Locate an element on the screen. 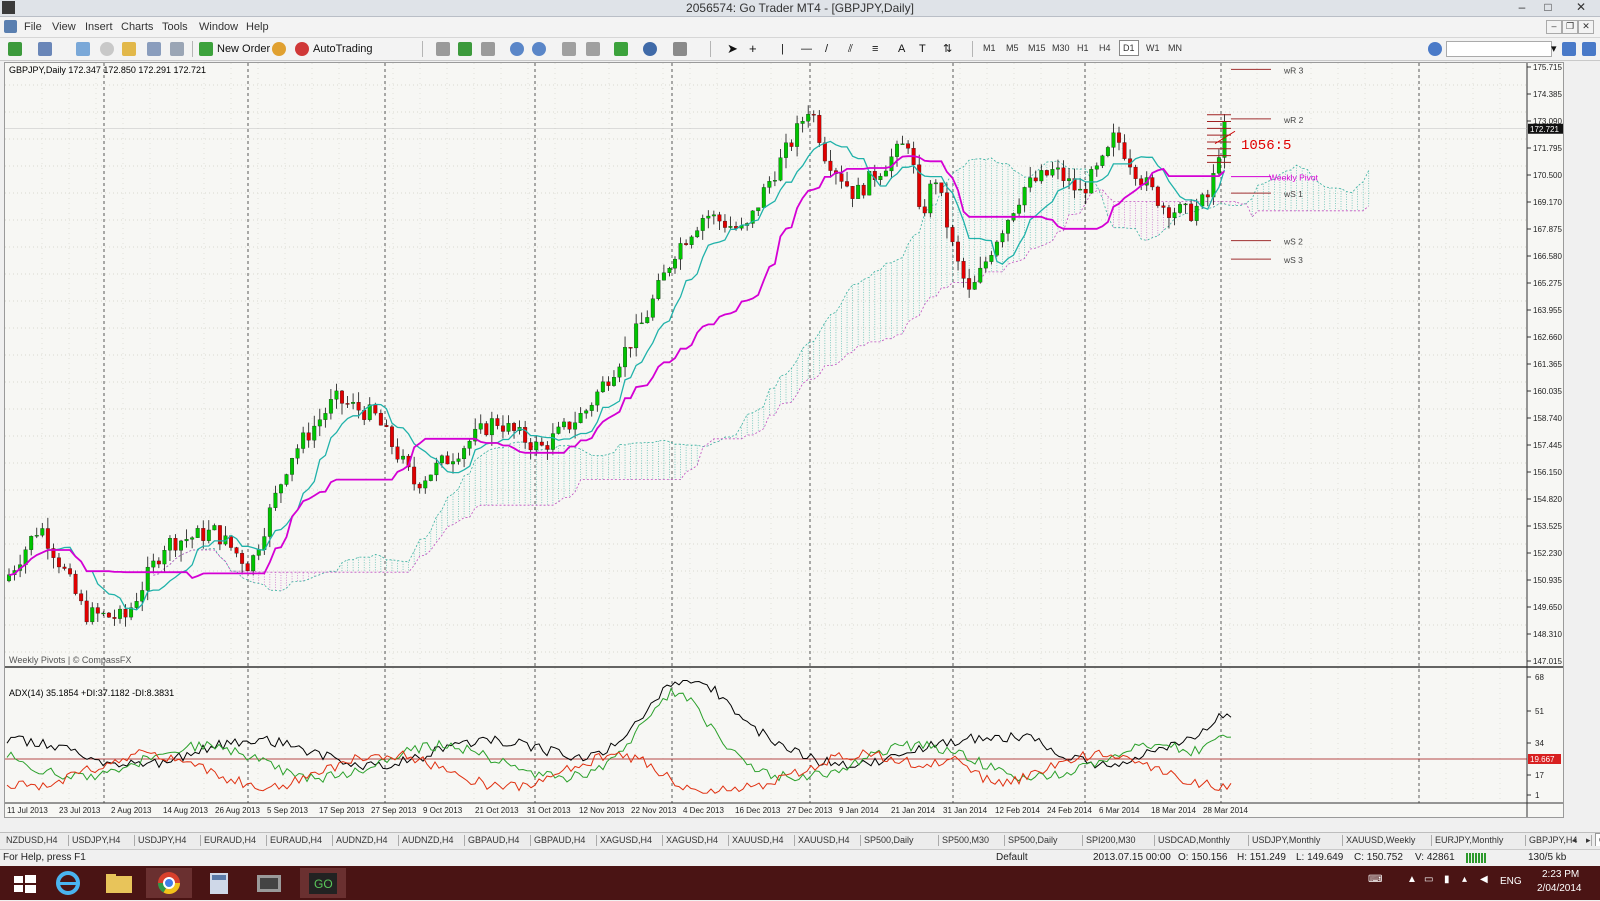  timeframe-m5: M5 is located at coordinates (1012, 48).